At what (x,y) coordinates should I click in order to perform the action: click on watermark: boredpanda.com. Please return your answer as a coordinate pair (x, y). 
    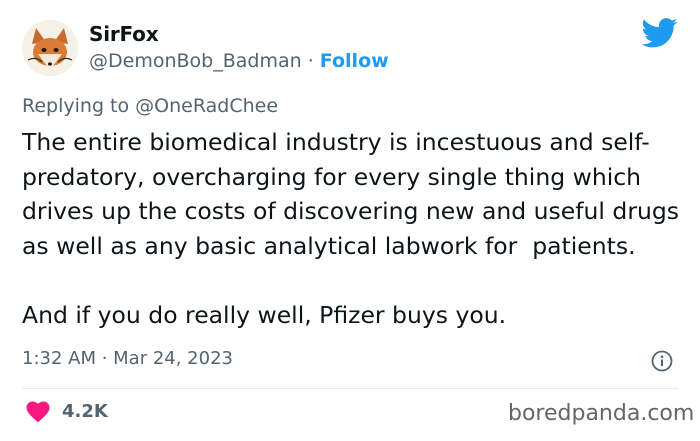
    Looking at the image, I should click on (601, 413).